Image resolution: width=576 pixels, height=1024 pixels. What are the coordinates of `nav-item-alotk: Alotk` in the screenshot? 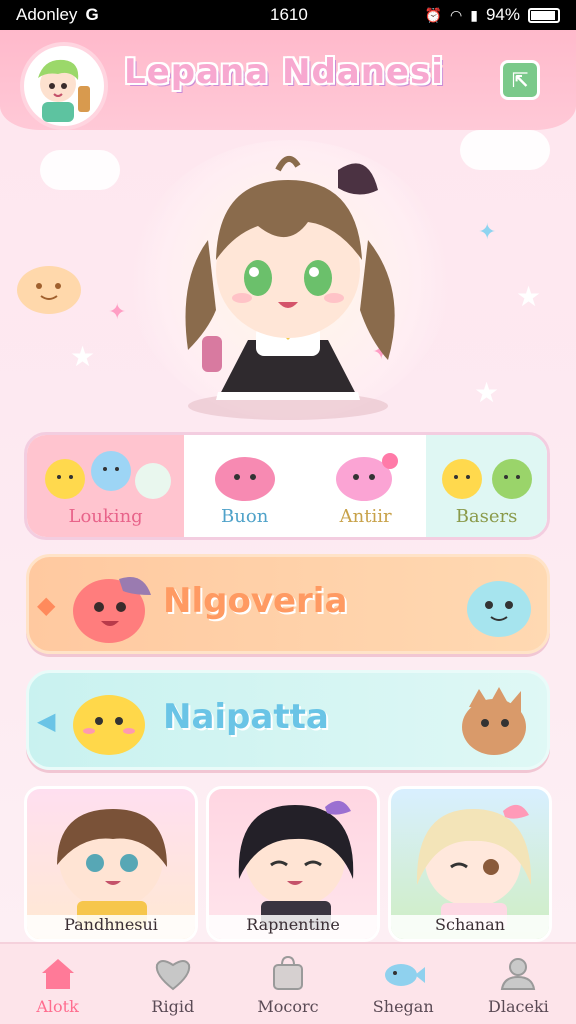 It's located at (57, 984).